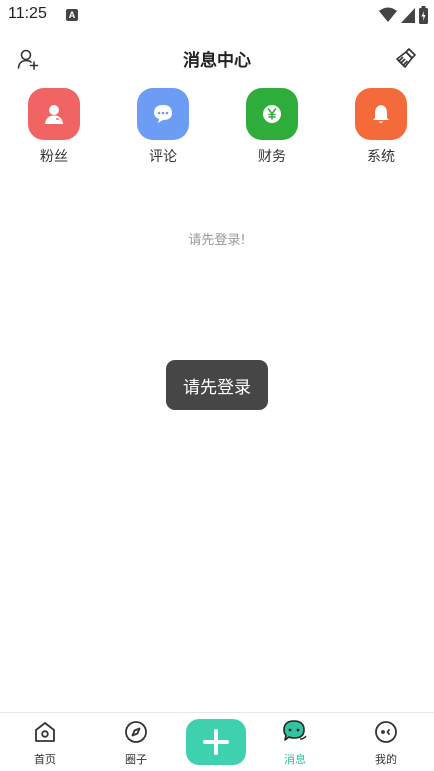  I want to click on category-system: 系统, so click(381, 130).